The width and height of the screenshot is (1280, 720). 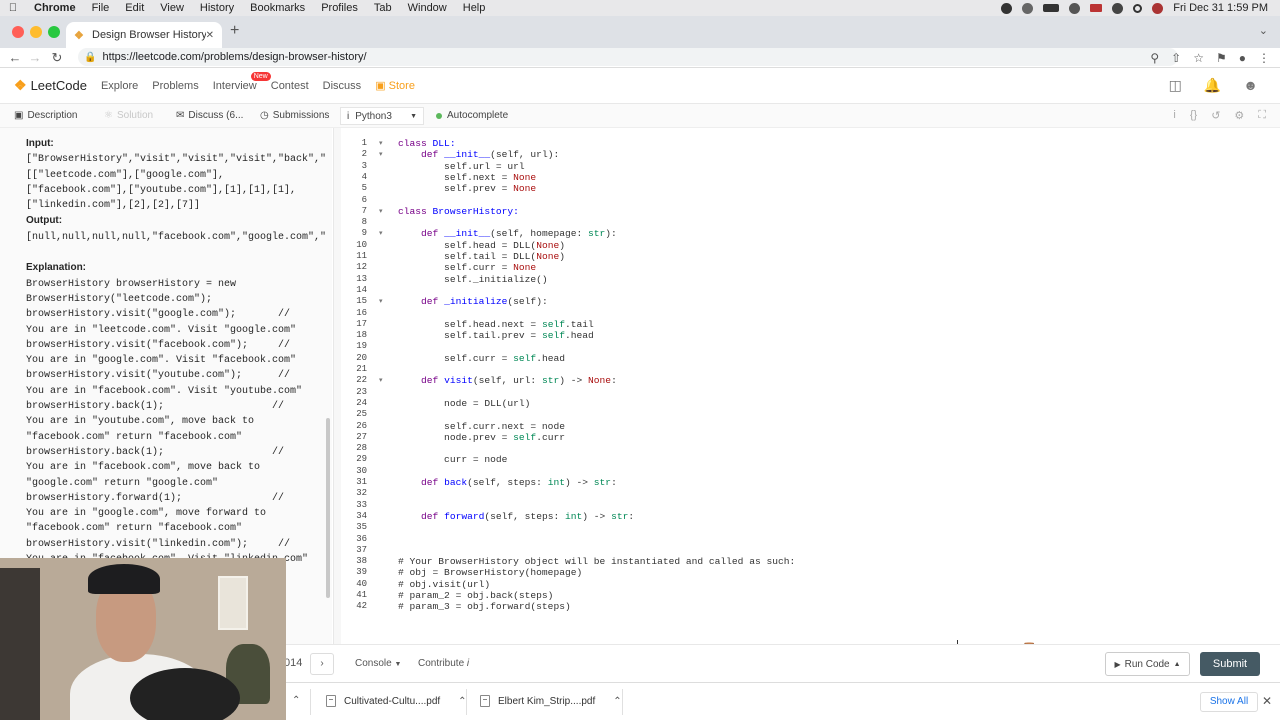 What do you see at coordinates (277, 8) in the screenshot?
I see `menu-bookmarks: Bookmarks` at bounding box center [277, 8].